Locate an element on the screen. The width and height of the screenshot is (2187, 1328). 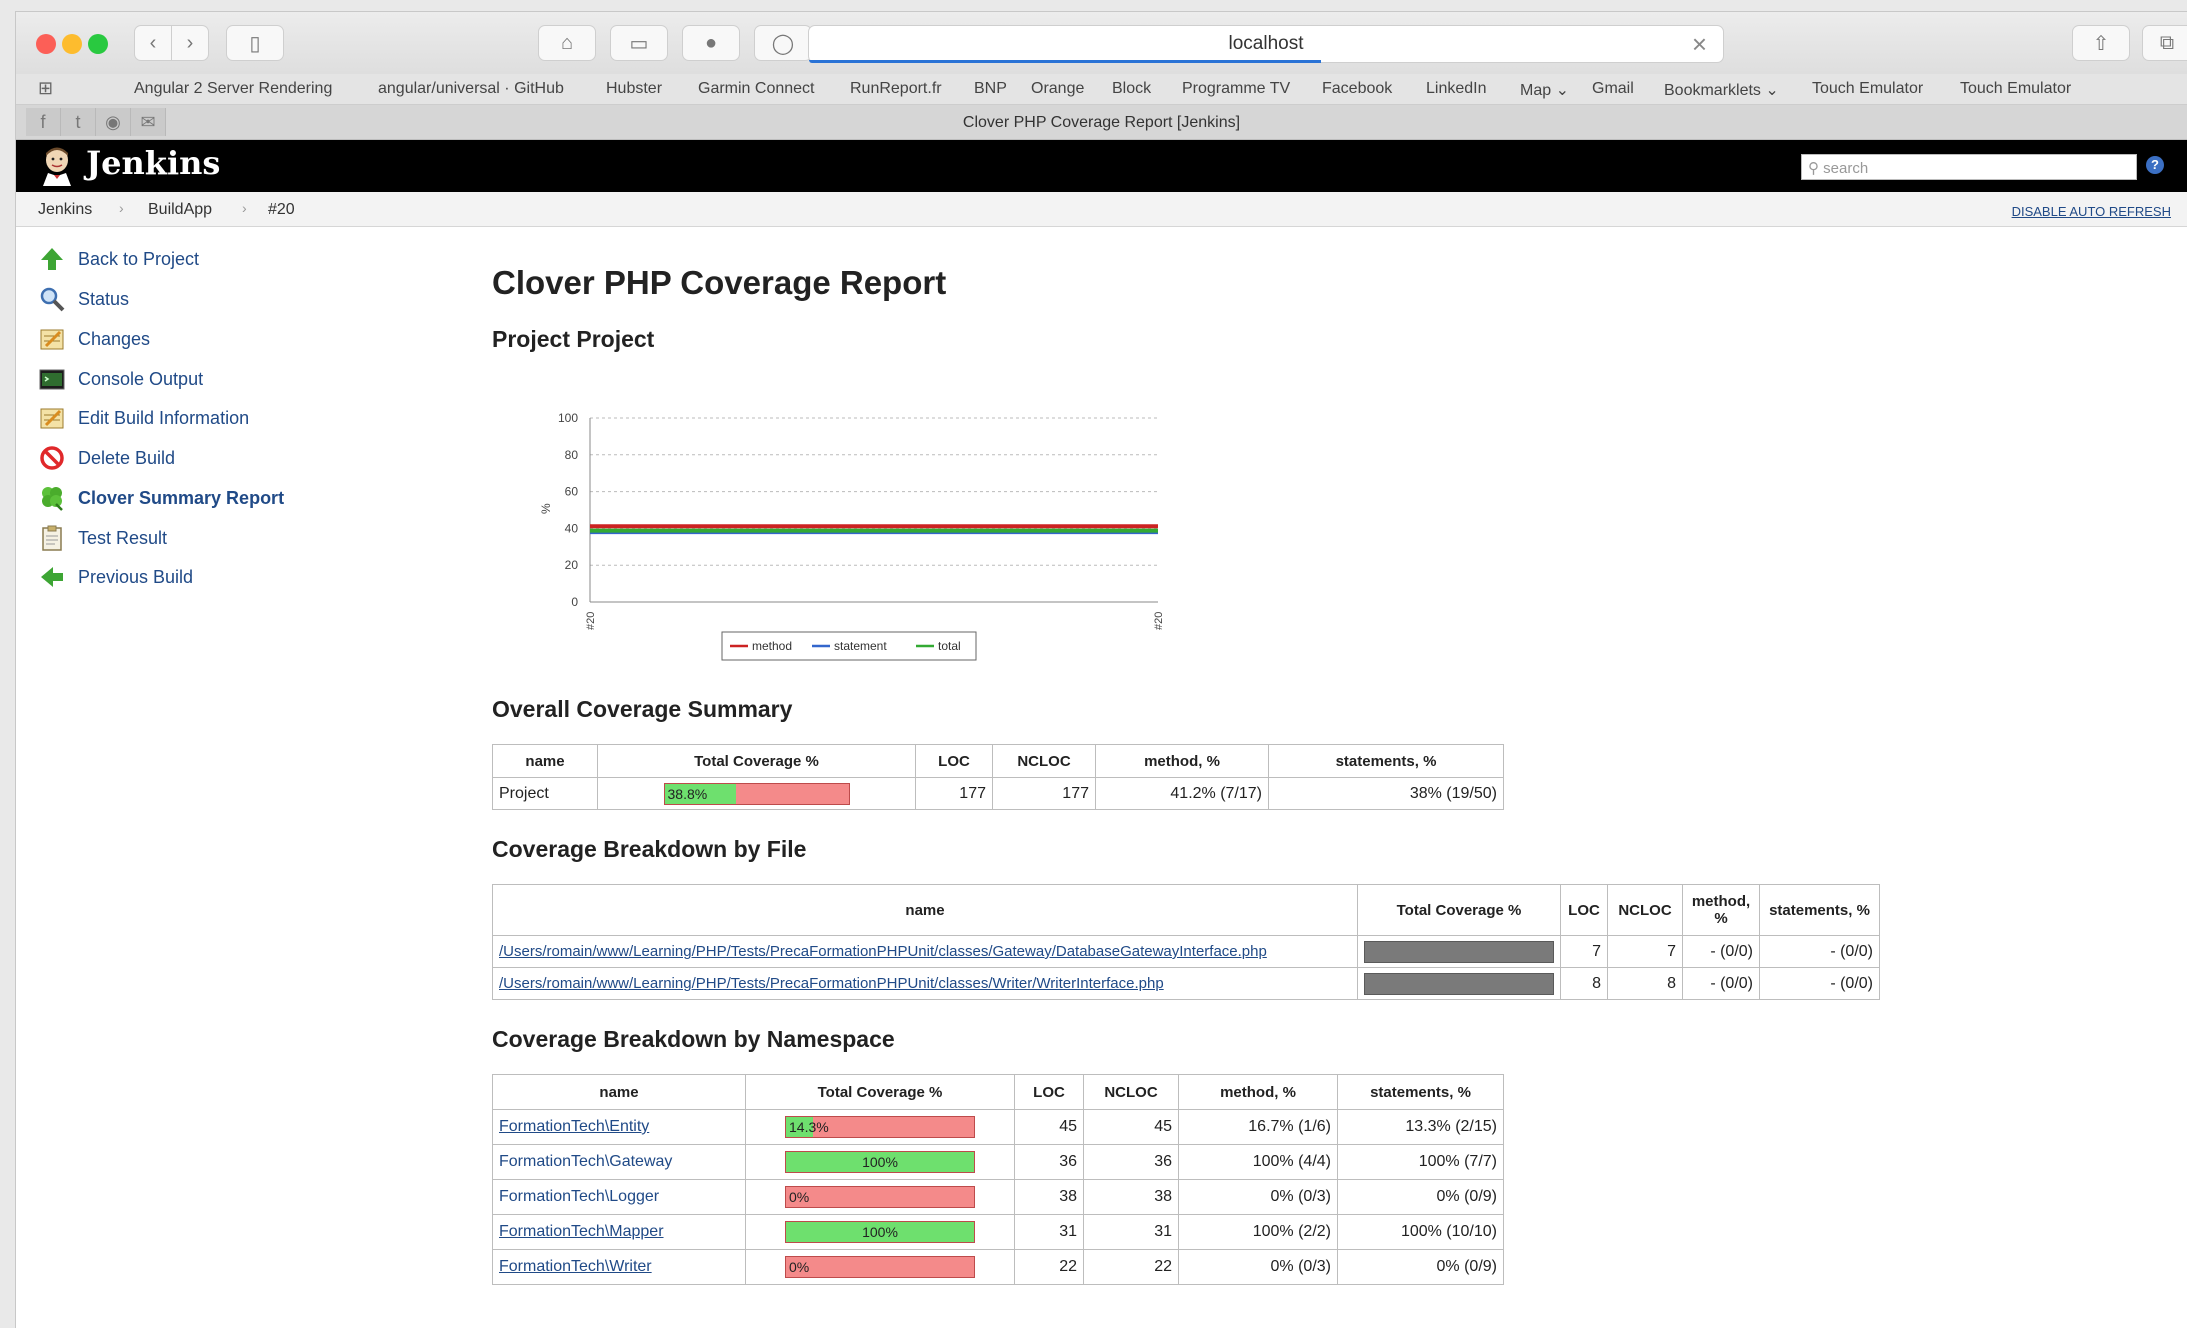
method-cell: 16.7% (1/6) is located at coordinates (1258, 1127).